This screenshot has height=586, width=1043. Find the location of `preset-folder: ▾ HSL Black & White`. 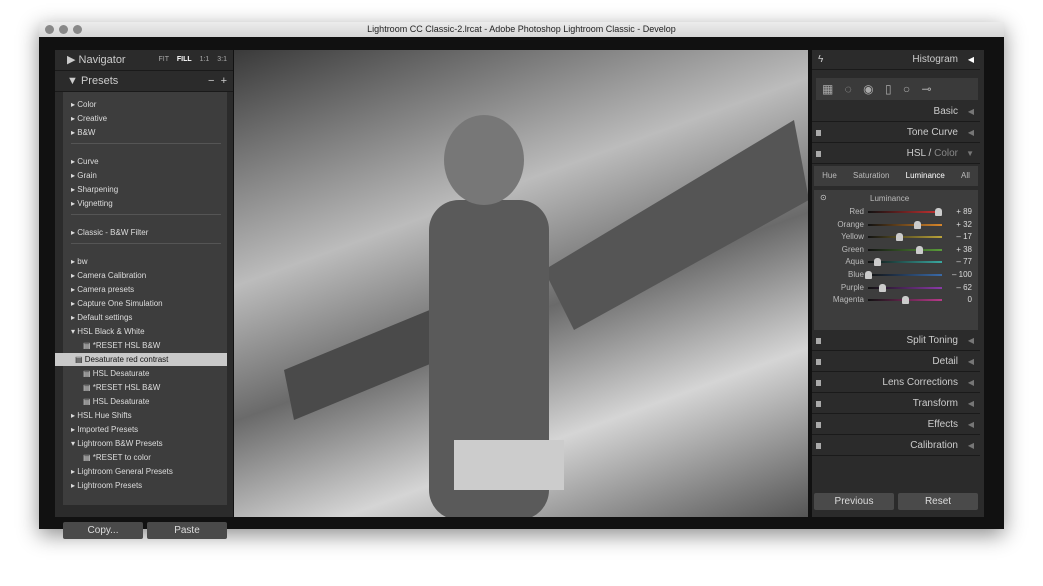

preset-folder: ▾ HSL Black & White is located at coordinates (108, 331).